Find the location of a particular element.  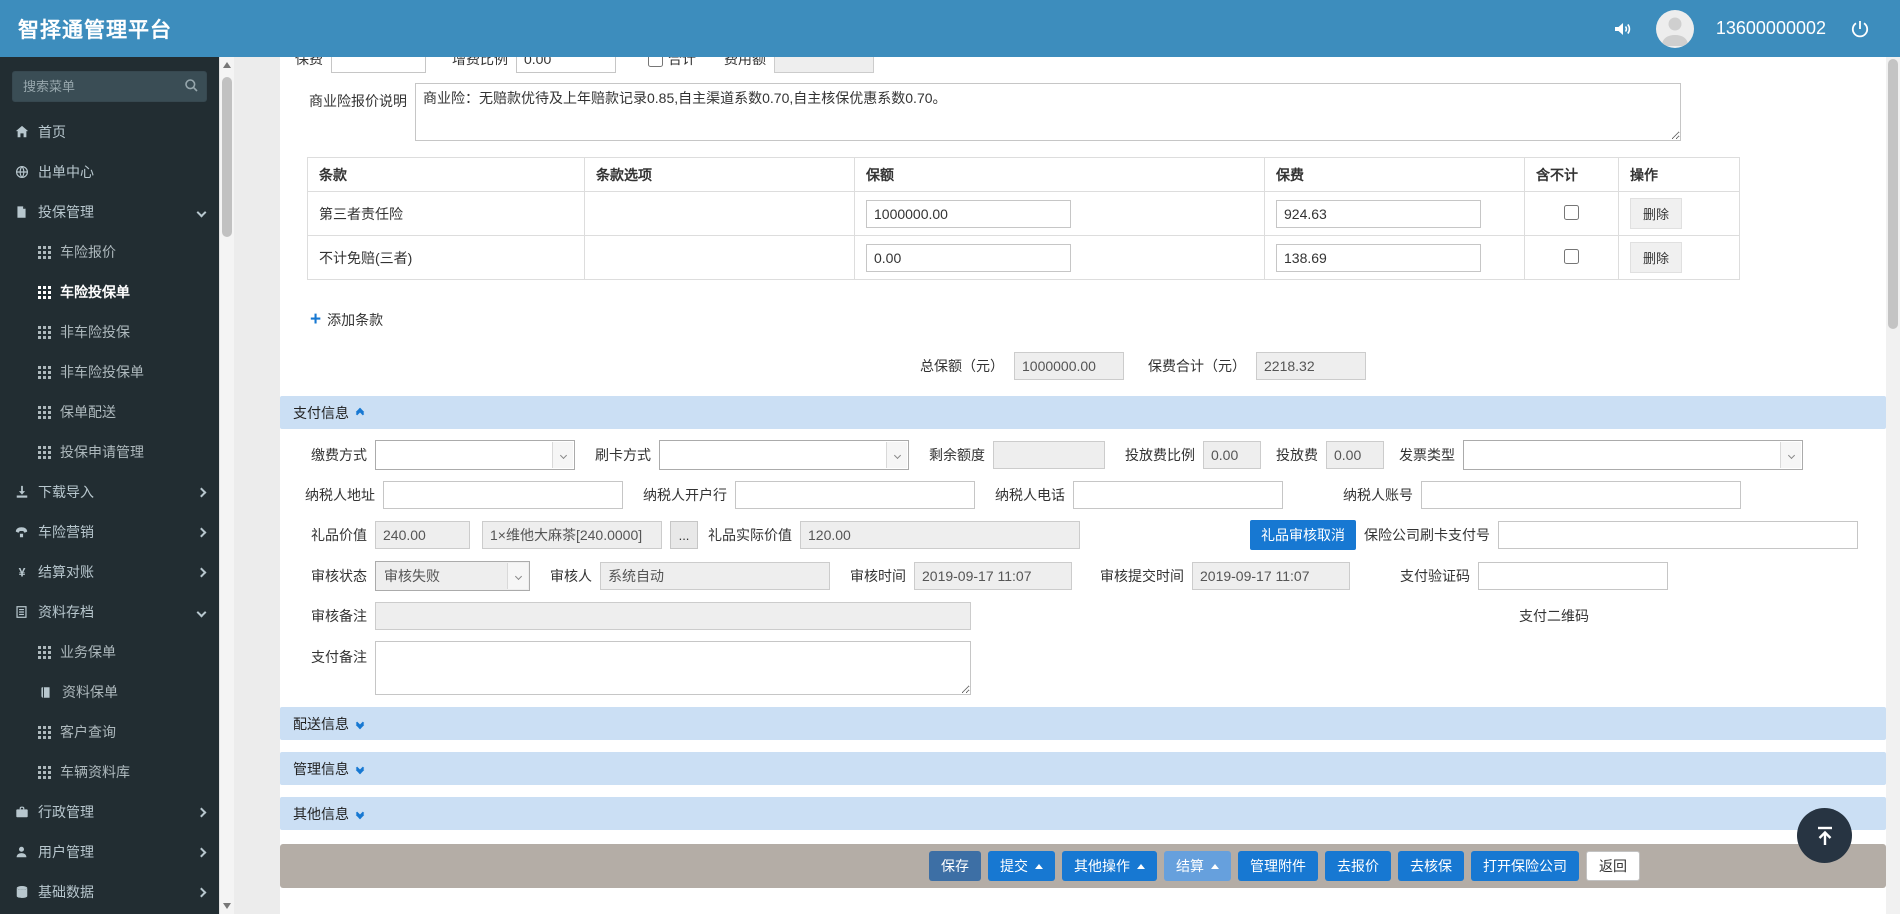

term-name: 第三者责任险 is located at coordinates (446, 213).